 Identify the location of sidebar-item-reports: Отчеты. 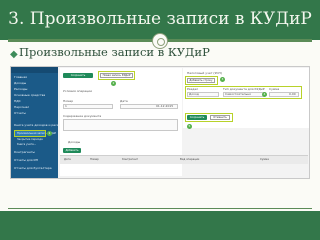
(20, 113).